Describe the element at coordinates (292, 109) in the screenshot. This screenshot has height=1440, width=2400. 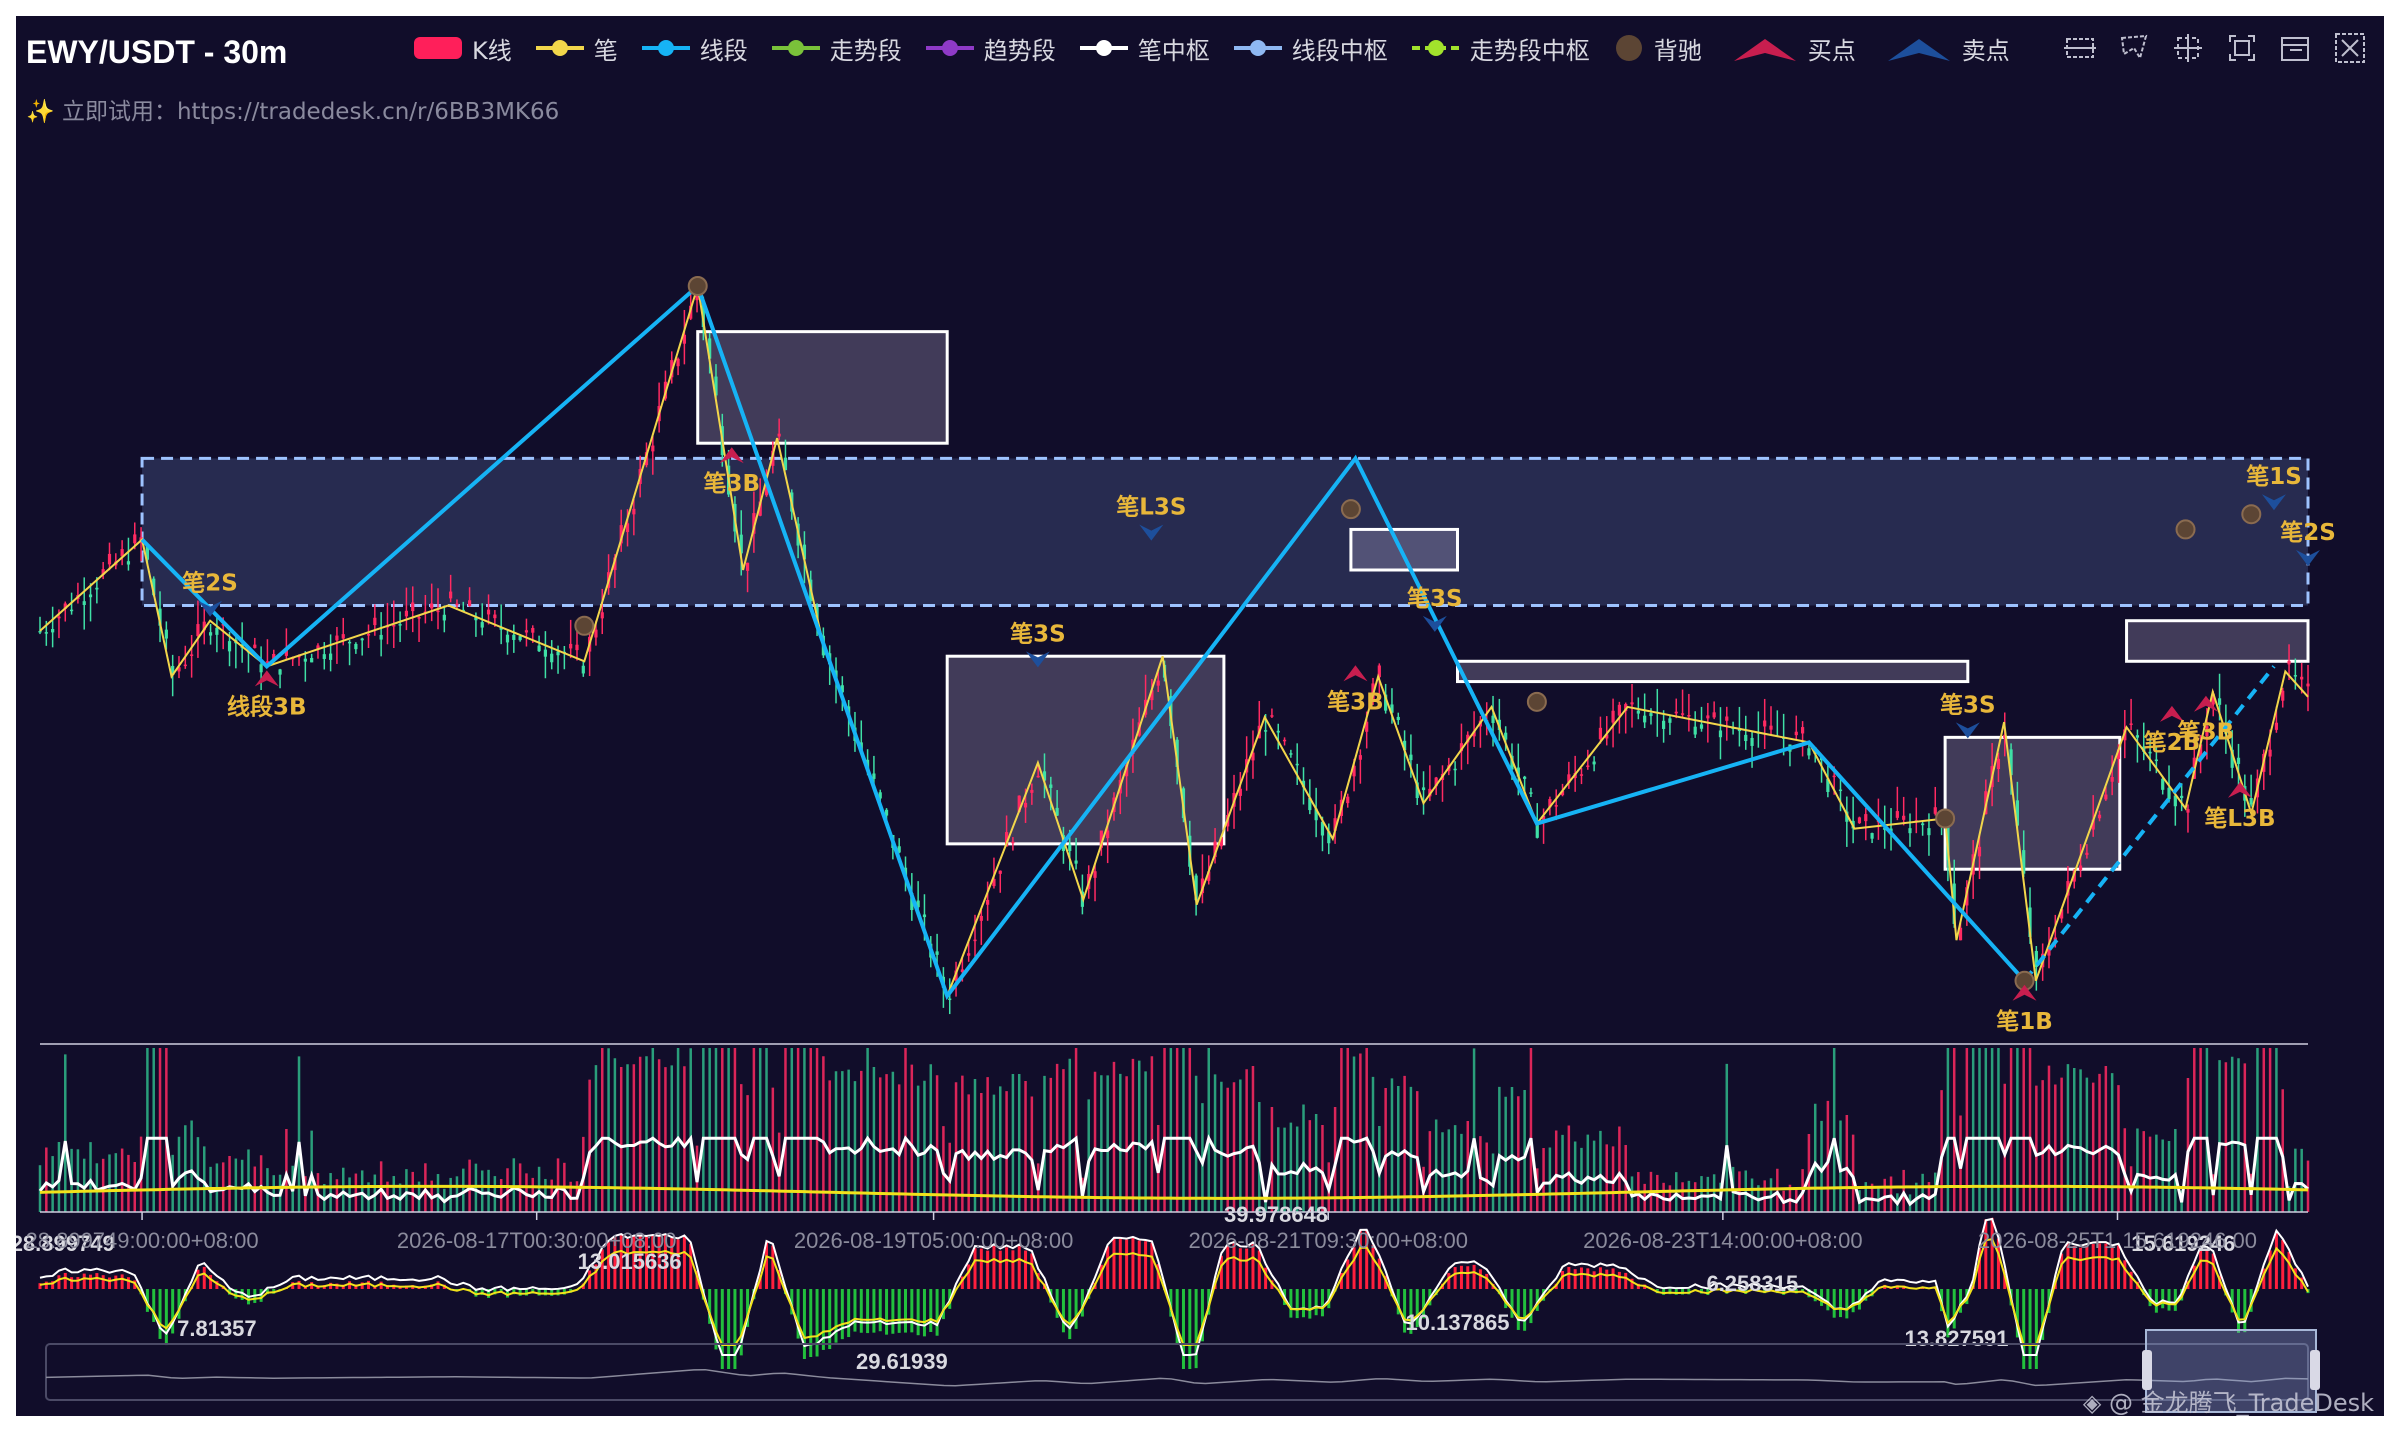
I see `trial-link: ✨ 立即试用：https://tradedesk.cn/r/6BB3MK66` at that location.